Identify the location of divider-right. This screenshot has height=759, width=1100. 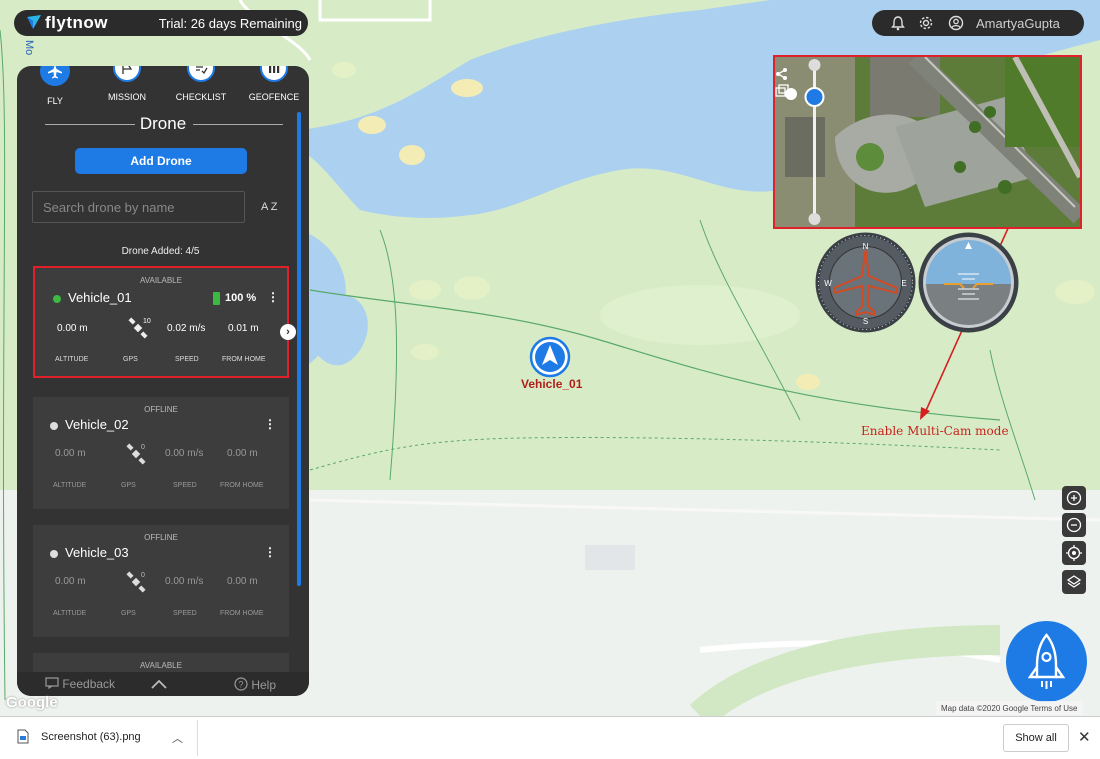
(238, 124).